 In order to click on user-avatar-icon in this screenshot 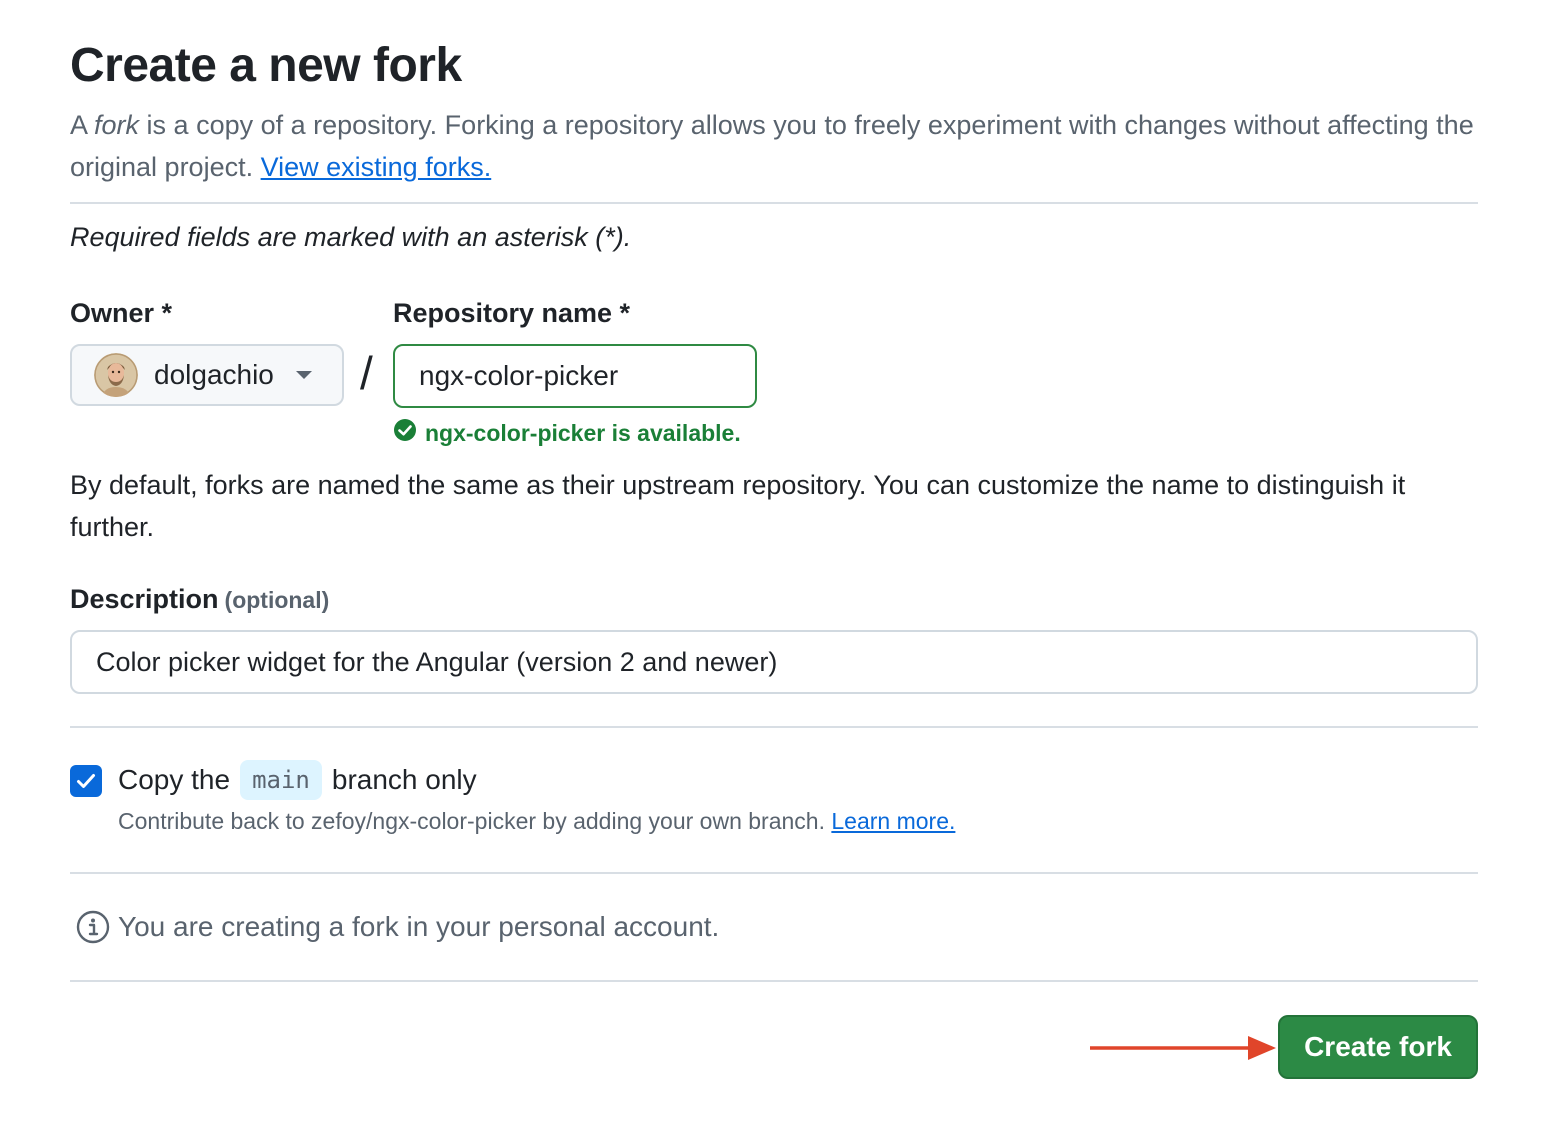, I will do `click(116, 375)`.